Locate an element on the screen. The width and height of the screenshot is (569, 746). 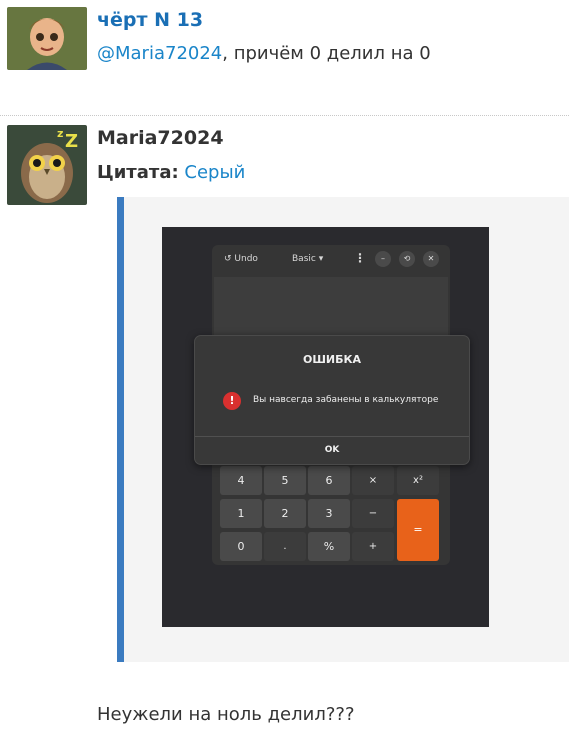
key-2: 2 is located at coordinates (285, 513).